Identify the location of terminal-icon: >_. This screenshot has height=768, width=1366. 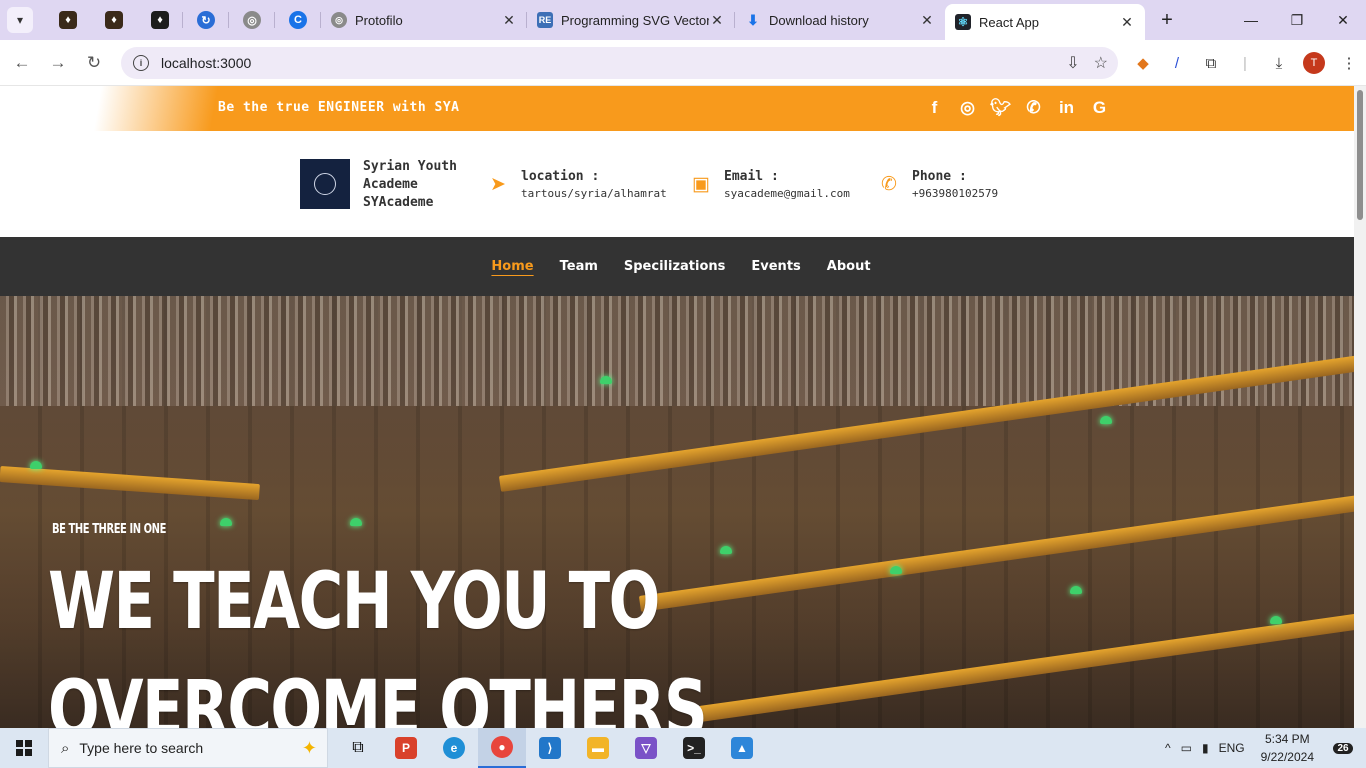
(694, 748).